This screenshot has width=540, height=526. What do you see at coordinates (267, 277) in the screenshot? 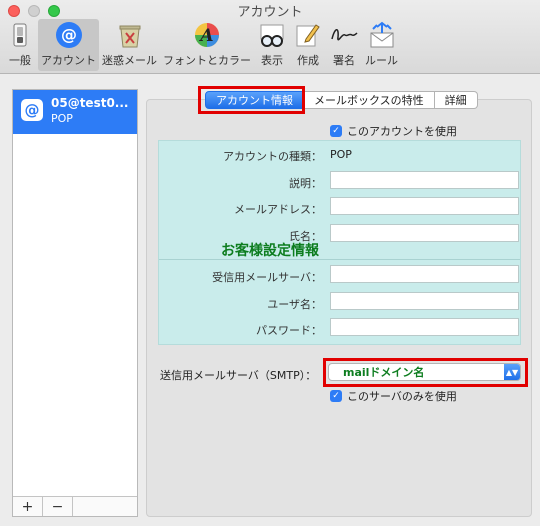
I see `incoming-server-label: 受信用メールサーバ：` at bounding box center [267, 277].